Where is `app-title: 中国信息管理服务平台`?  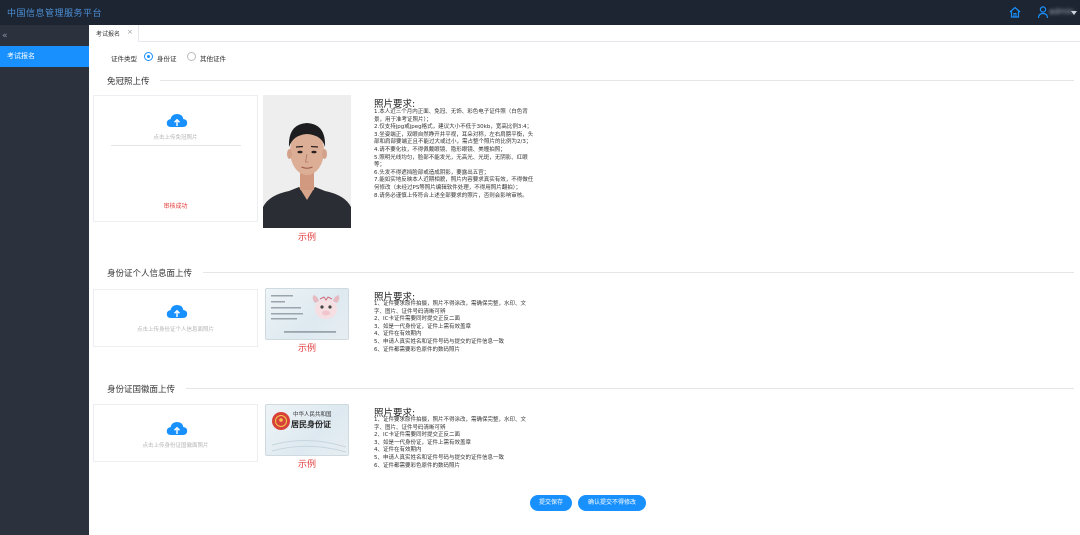 app-title: 中国信息管理服务平台 is located at coordinates (55, 14).